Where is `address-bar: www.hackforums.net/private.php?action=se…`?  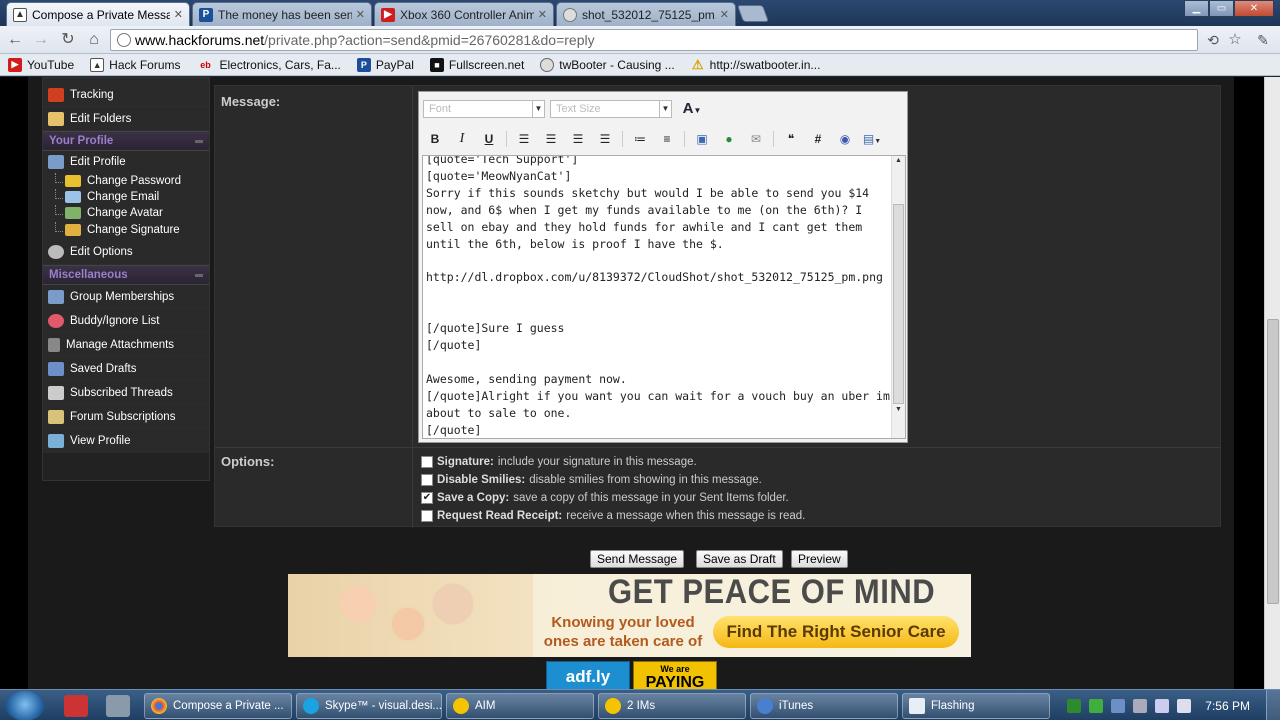 address-bar: www.hackforums.net/private.php?action=se… is located at coordinates (654, 40).